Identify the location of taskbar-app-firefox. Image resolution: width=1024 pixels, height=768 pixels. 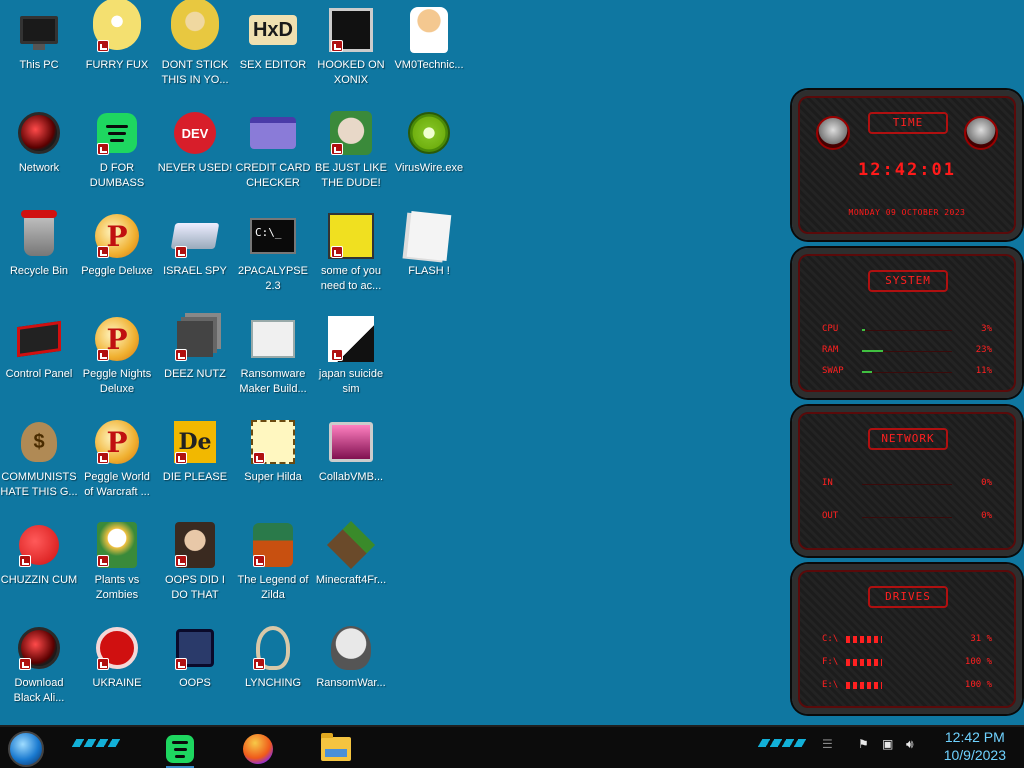
(258, 749).